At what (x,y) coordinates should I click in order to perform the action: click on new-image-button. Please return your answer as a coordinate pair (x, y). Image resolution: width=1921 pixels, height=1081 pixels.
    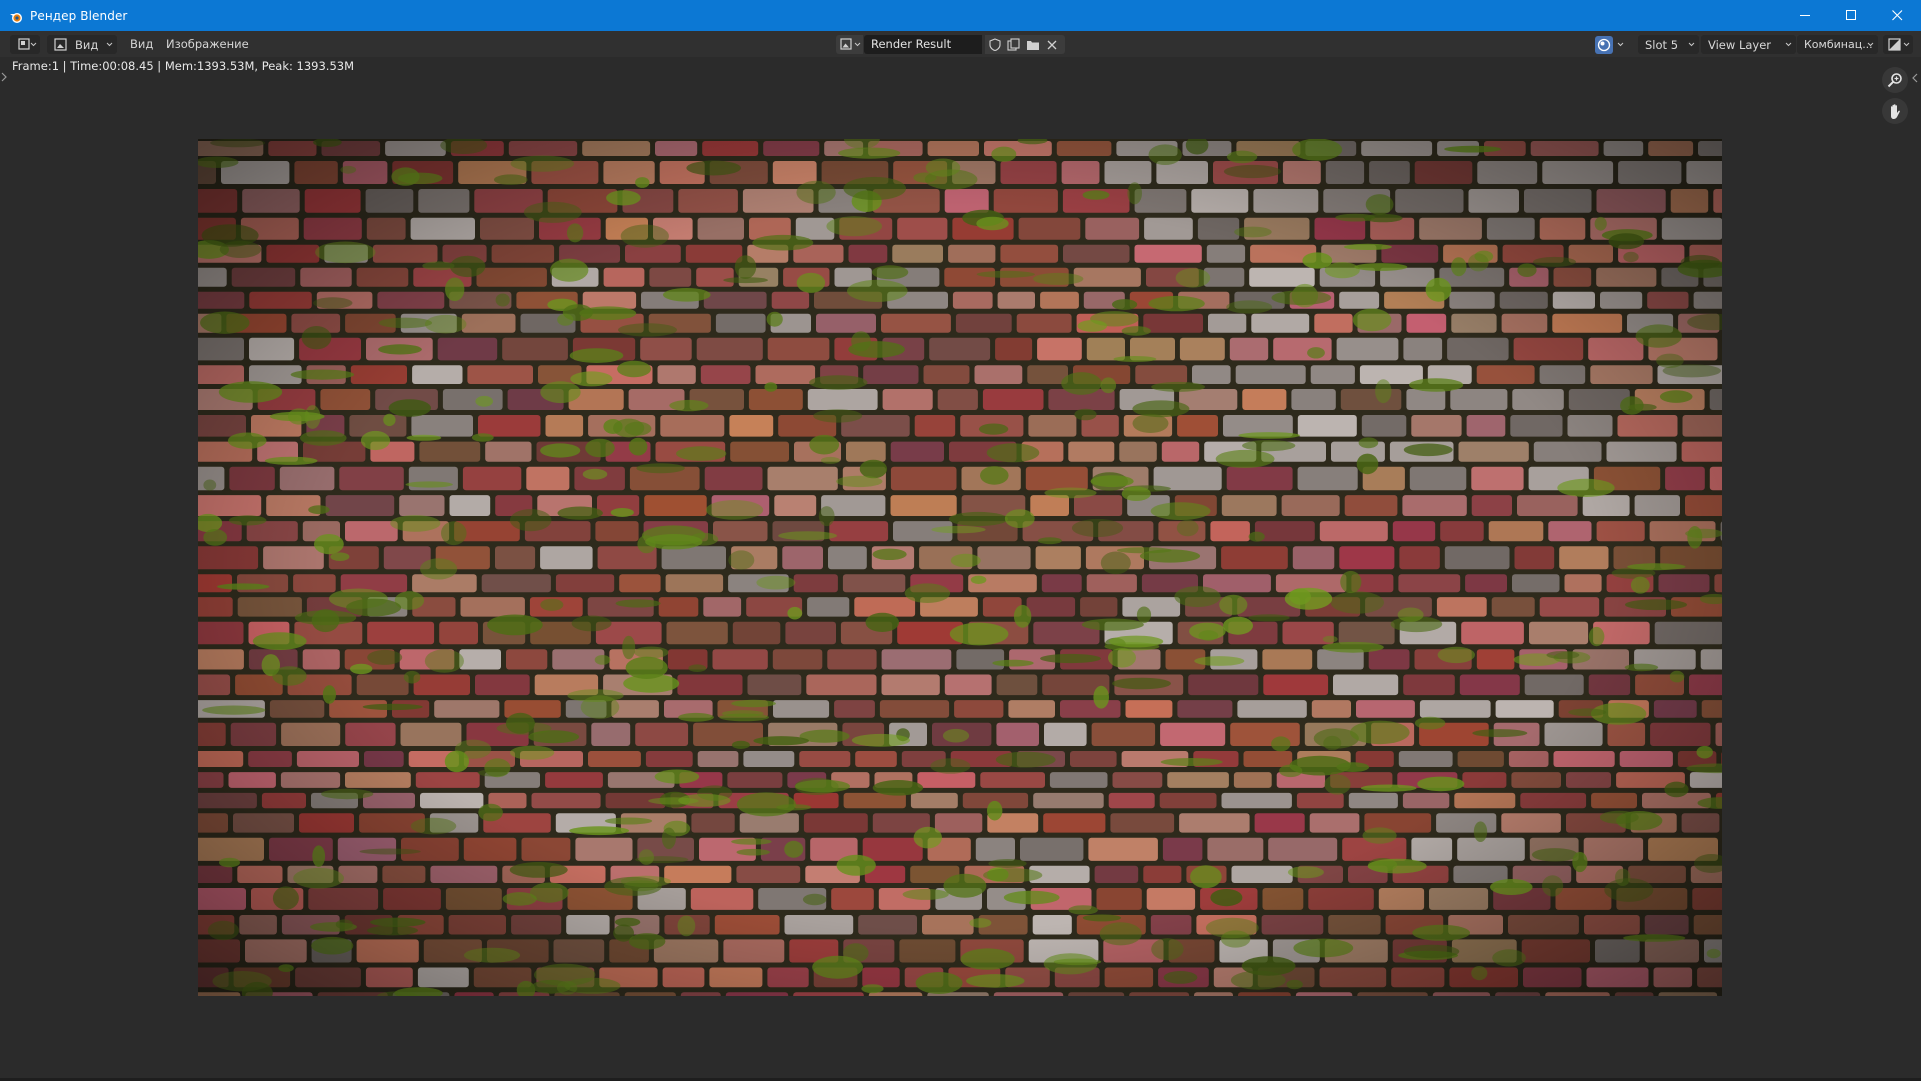
    Looking at the image, I should click on (1013, 44).